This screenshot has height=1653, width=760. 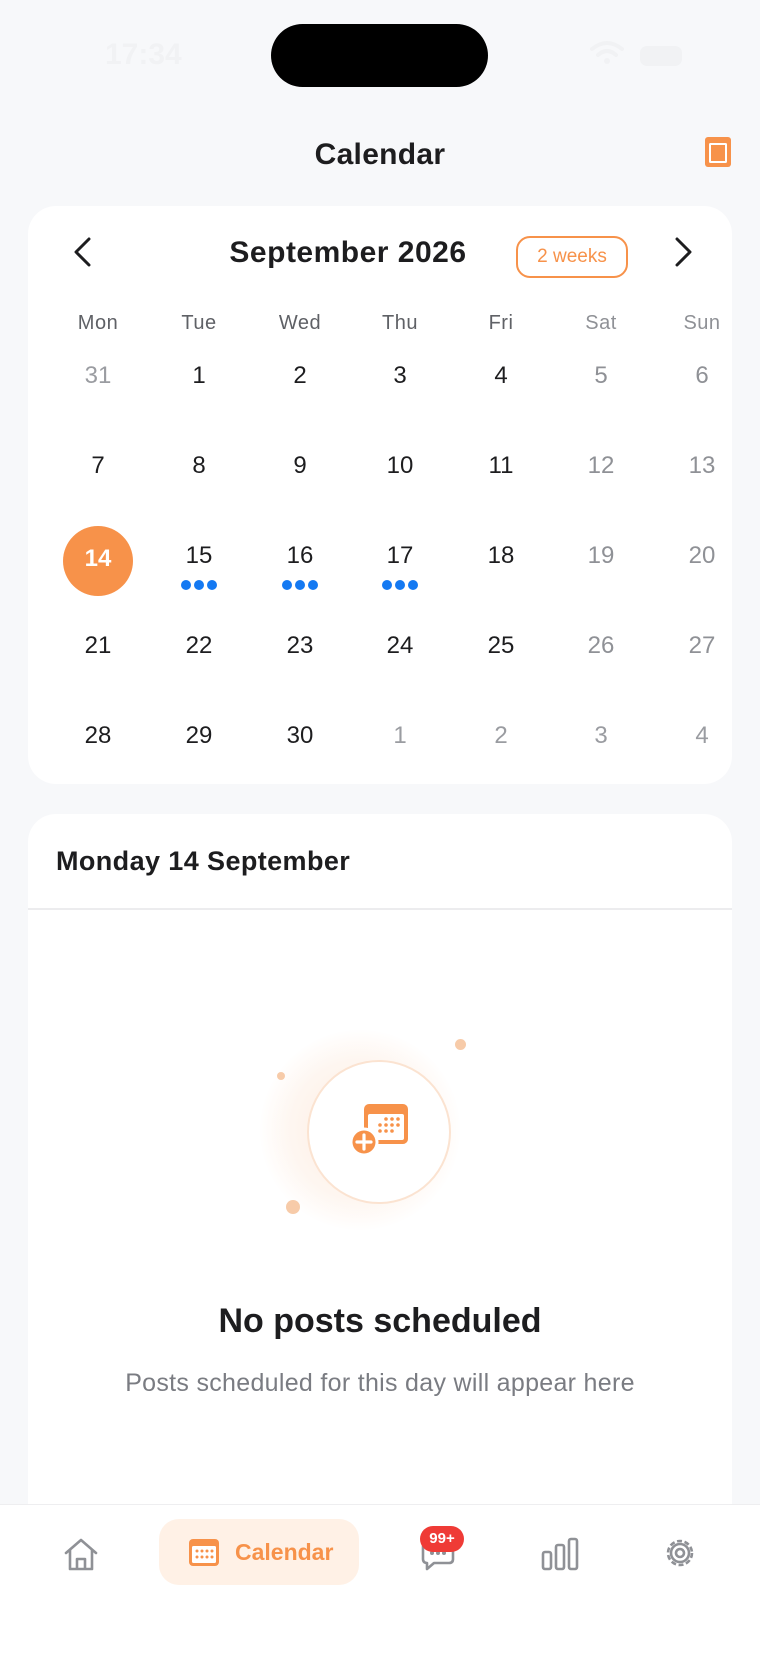 I want to click on day-number: 9, so click(x=300, y=465).